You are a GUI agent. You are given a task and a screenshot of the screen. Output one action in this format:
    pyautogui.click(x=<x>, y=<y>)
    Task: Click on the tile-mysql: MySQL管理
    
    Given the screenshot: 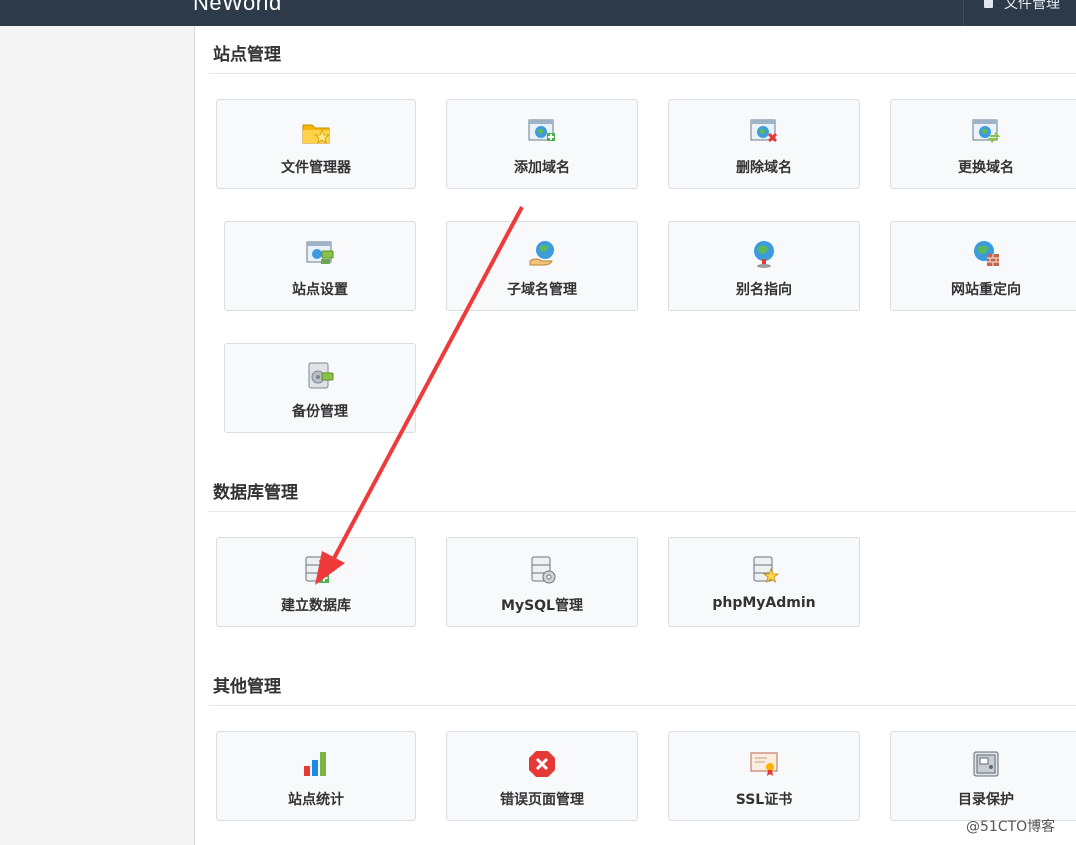 What is the action you would take?
    pyautogui.click(x=542, y=582)
    